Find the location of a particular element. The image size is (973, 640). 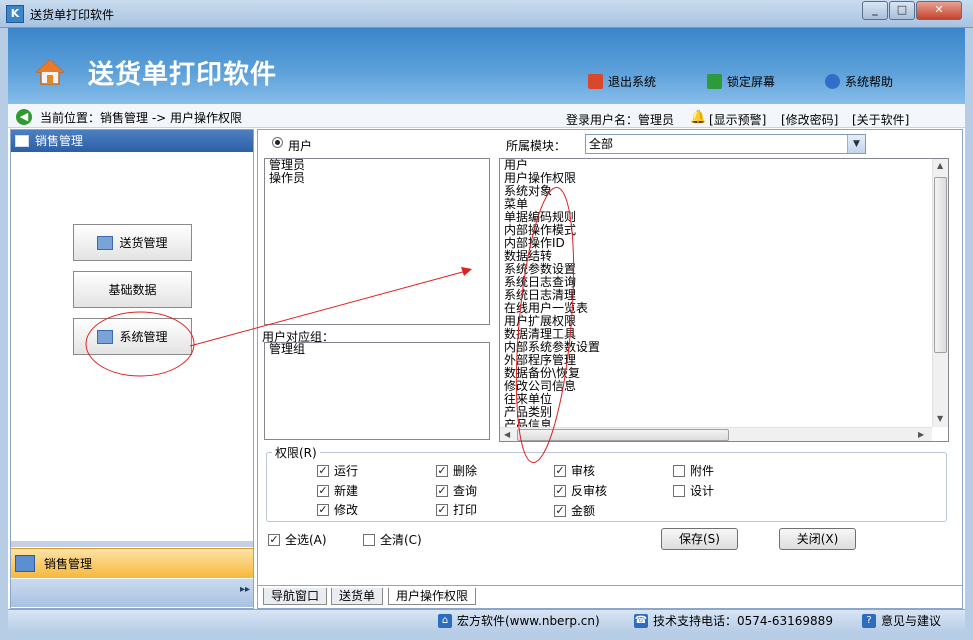

status-company: ⌂ 宏方软件(www.nberp.cn) is located at coordinates (519, 620).